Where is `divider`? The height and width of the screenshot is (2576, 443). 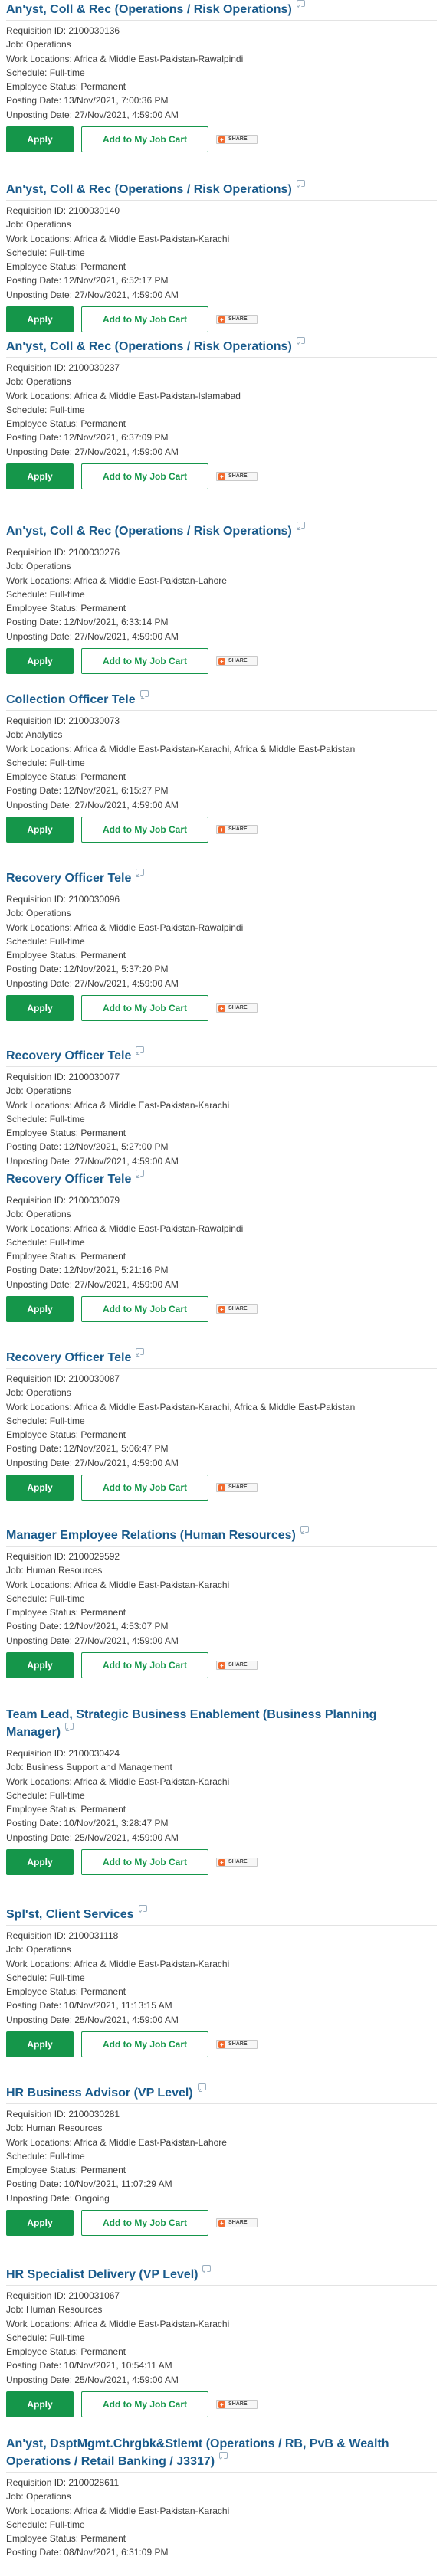
divider is located at coordinates (221, 357).